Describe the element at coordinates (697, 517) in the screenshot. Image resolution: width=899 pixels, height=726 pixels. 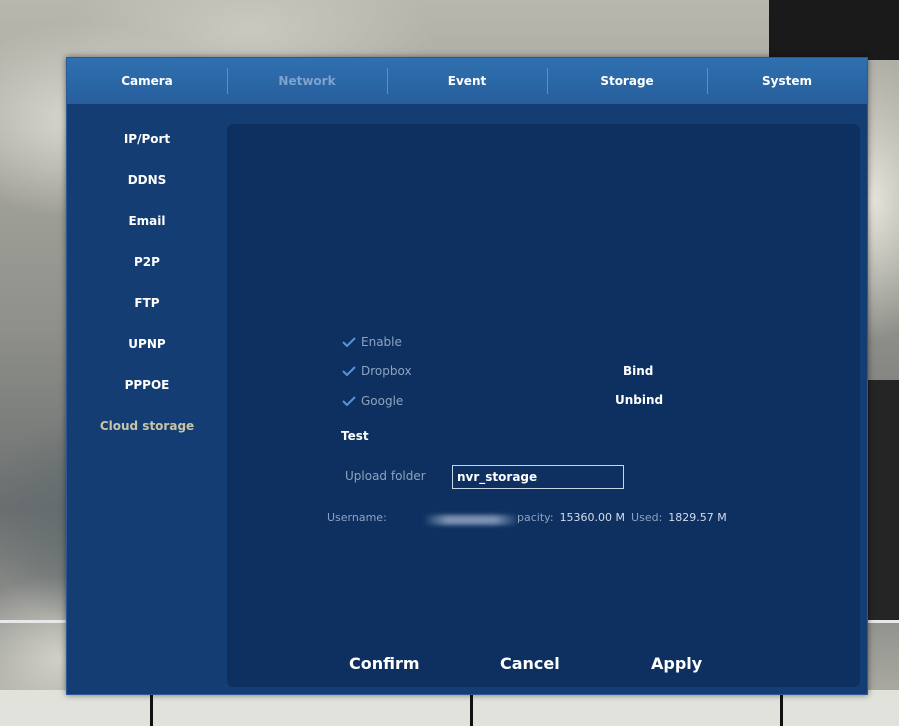
I see `used-value: 1829.57 M` at that location.